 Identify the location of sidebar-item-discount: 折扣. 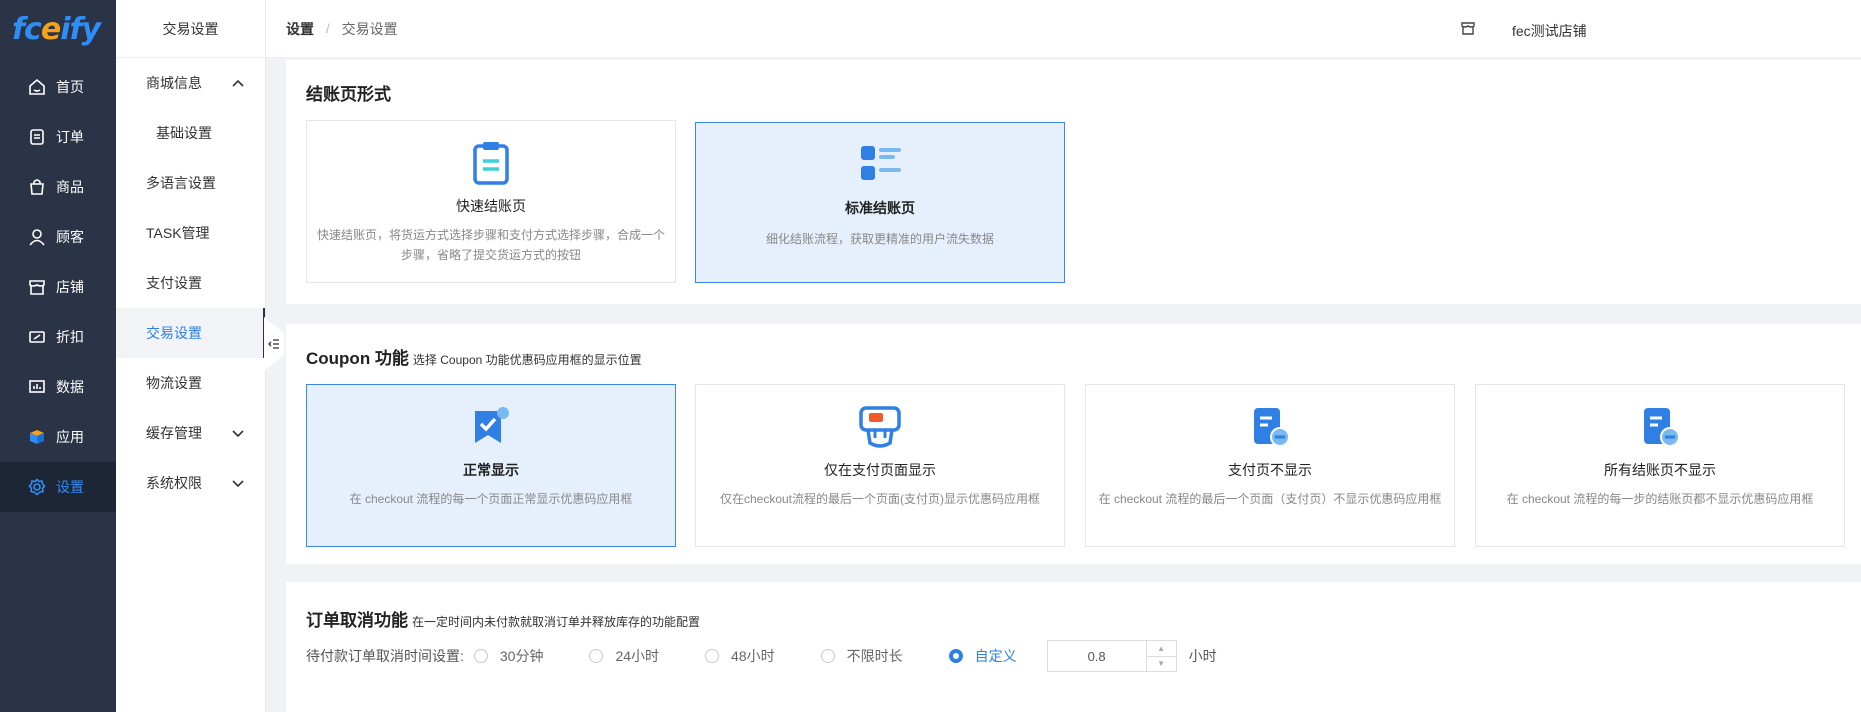
(58, 337).